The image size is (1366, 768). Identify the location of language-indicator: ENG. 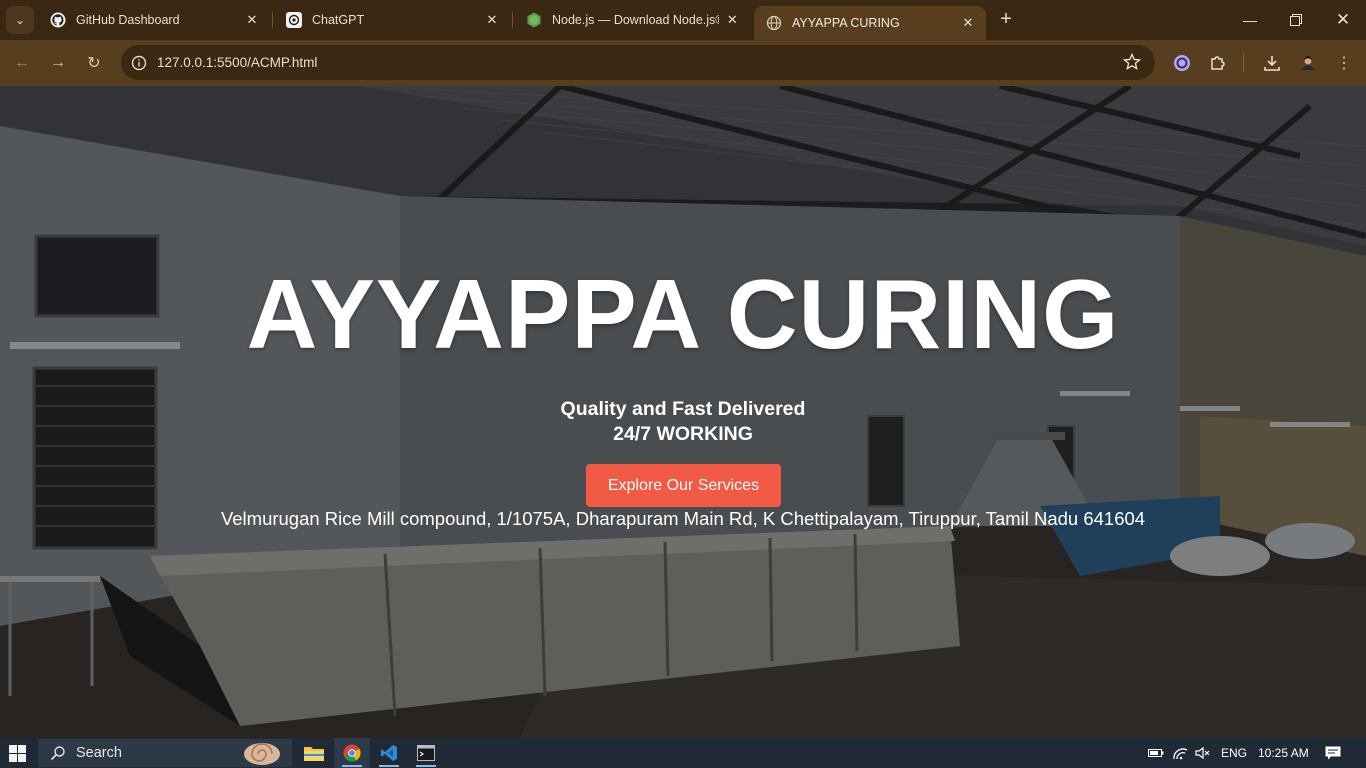
(1234, 753).